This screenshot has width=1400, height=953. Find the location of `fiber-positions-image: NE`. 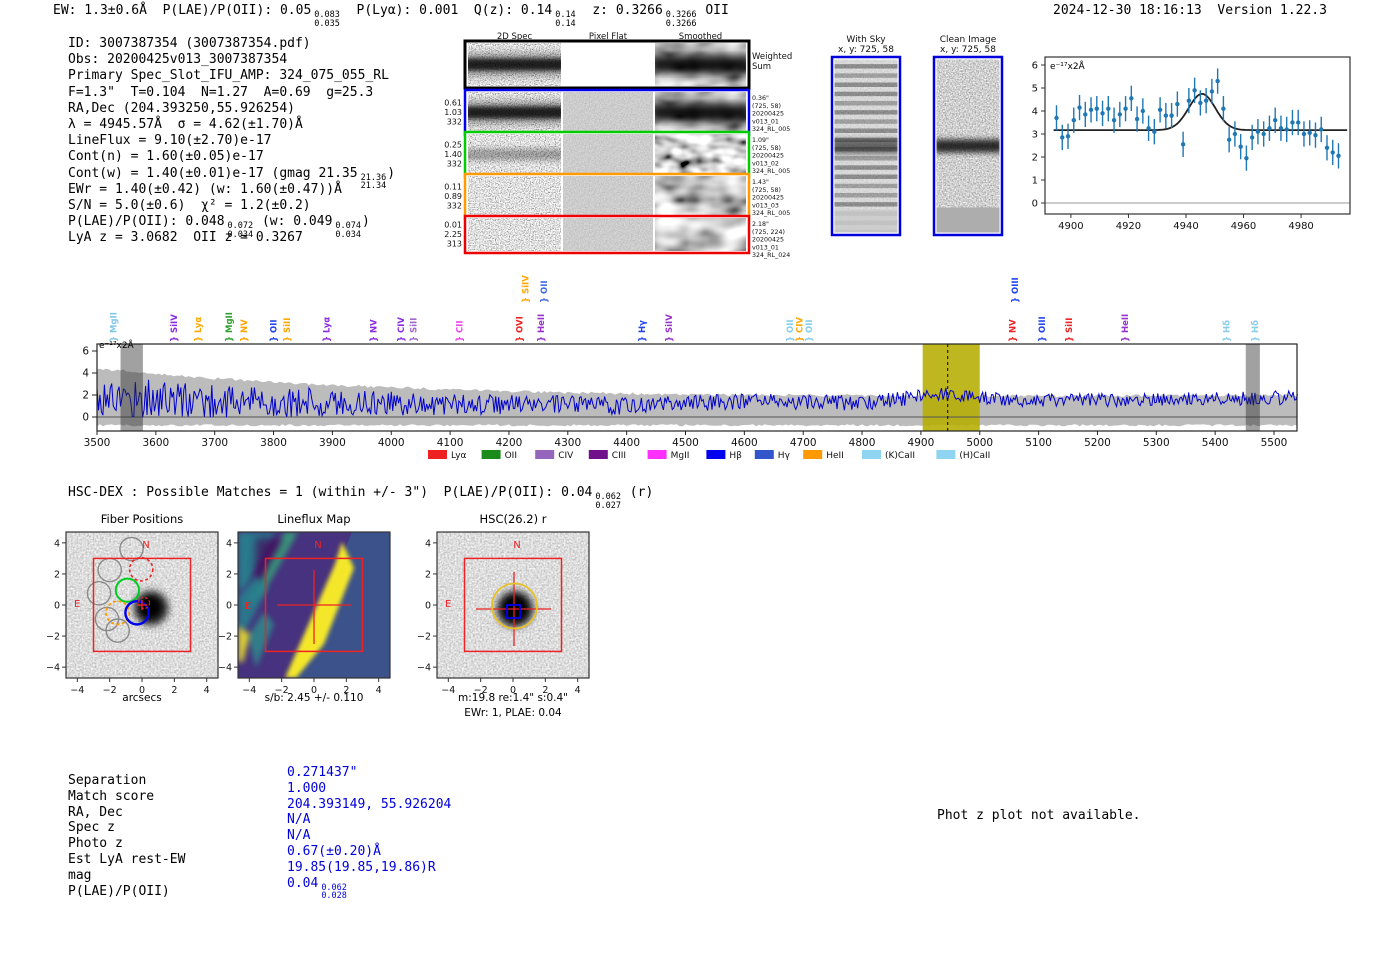

fiber-positions-image: NE is located at coordinates (142, 605).